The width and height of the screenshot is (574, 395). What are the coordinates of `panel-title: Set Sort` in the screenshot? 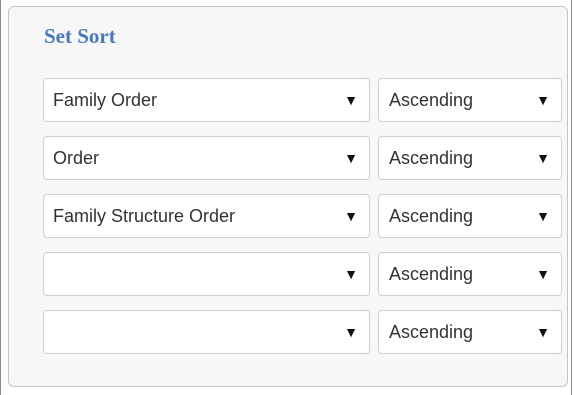 It's located at (80, 36).